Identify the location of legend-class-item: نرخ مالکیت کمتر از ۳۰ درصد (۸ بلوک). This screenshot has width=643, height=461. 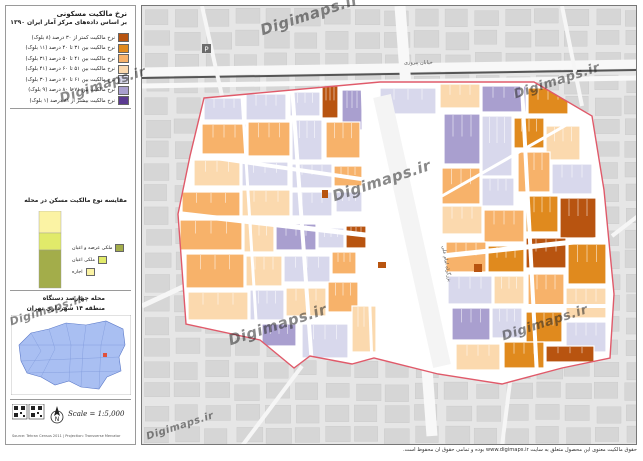
(80, 37).